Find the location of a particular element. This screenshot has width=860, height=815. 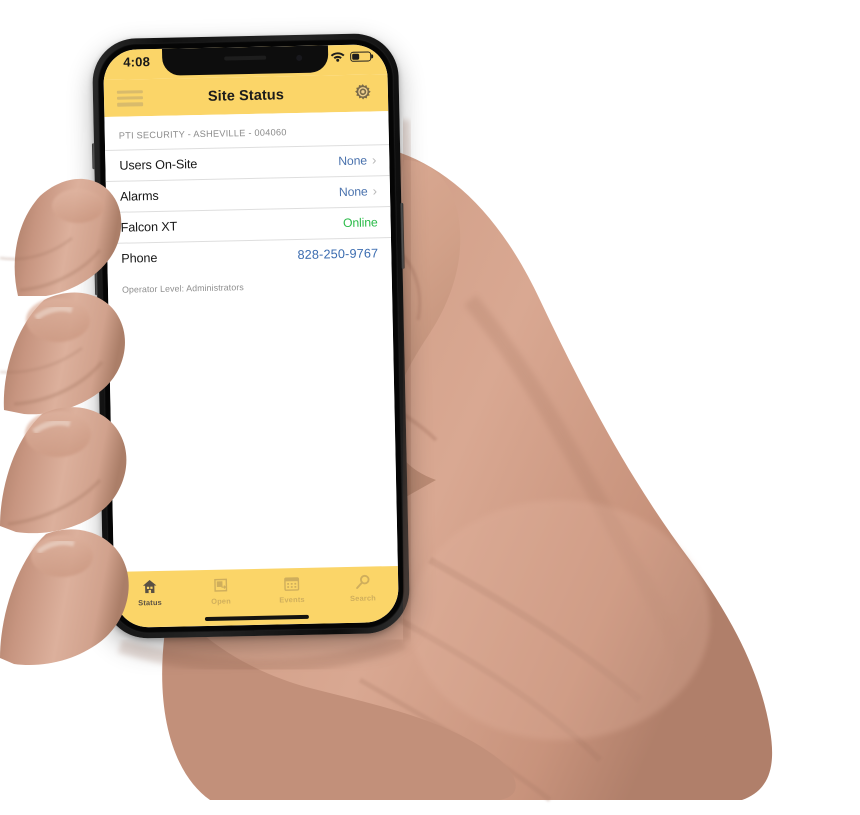

tab-search: Search is located at coordinates (363, 588).